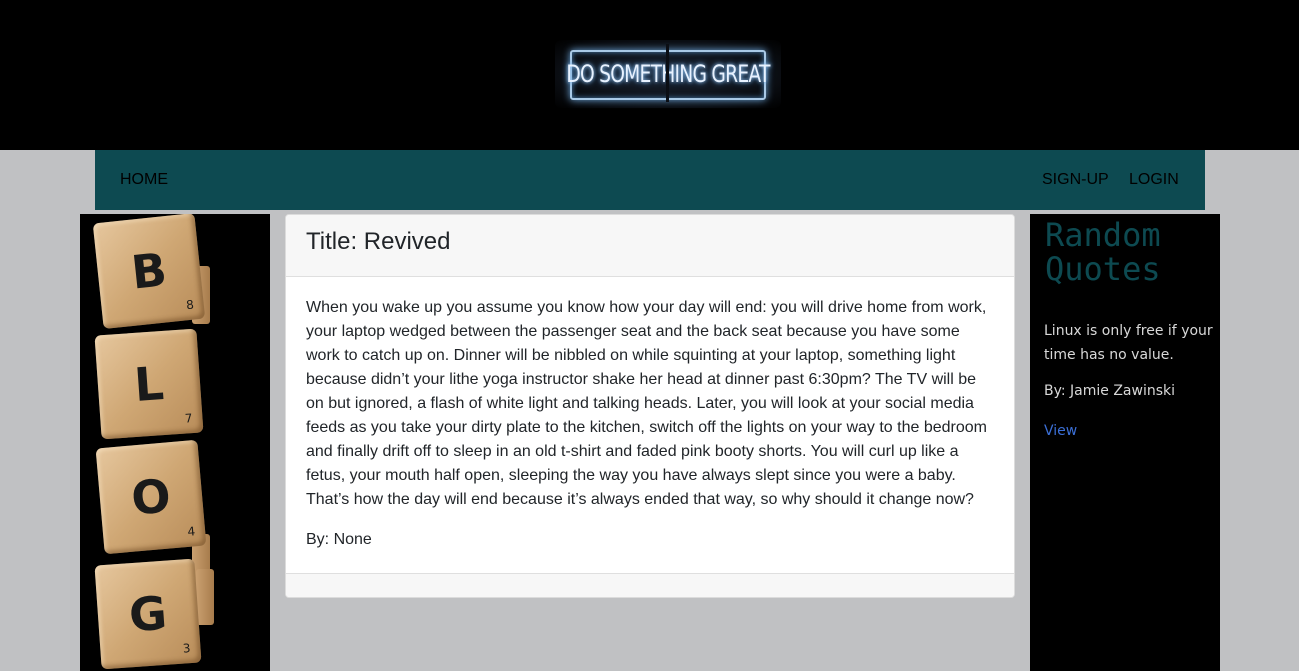  What do you see at coordinates (650, 246) in the screenshot?
I see `post-card-header: Title: Revived` at bounding box center [650, 246].